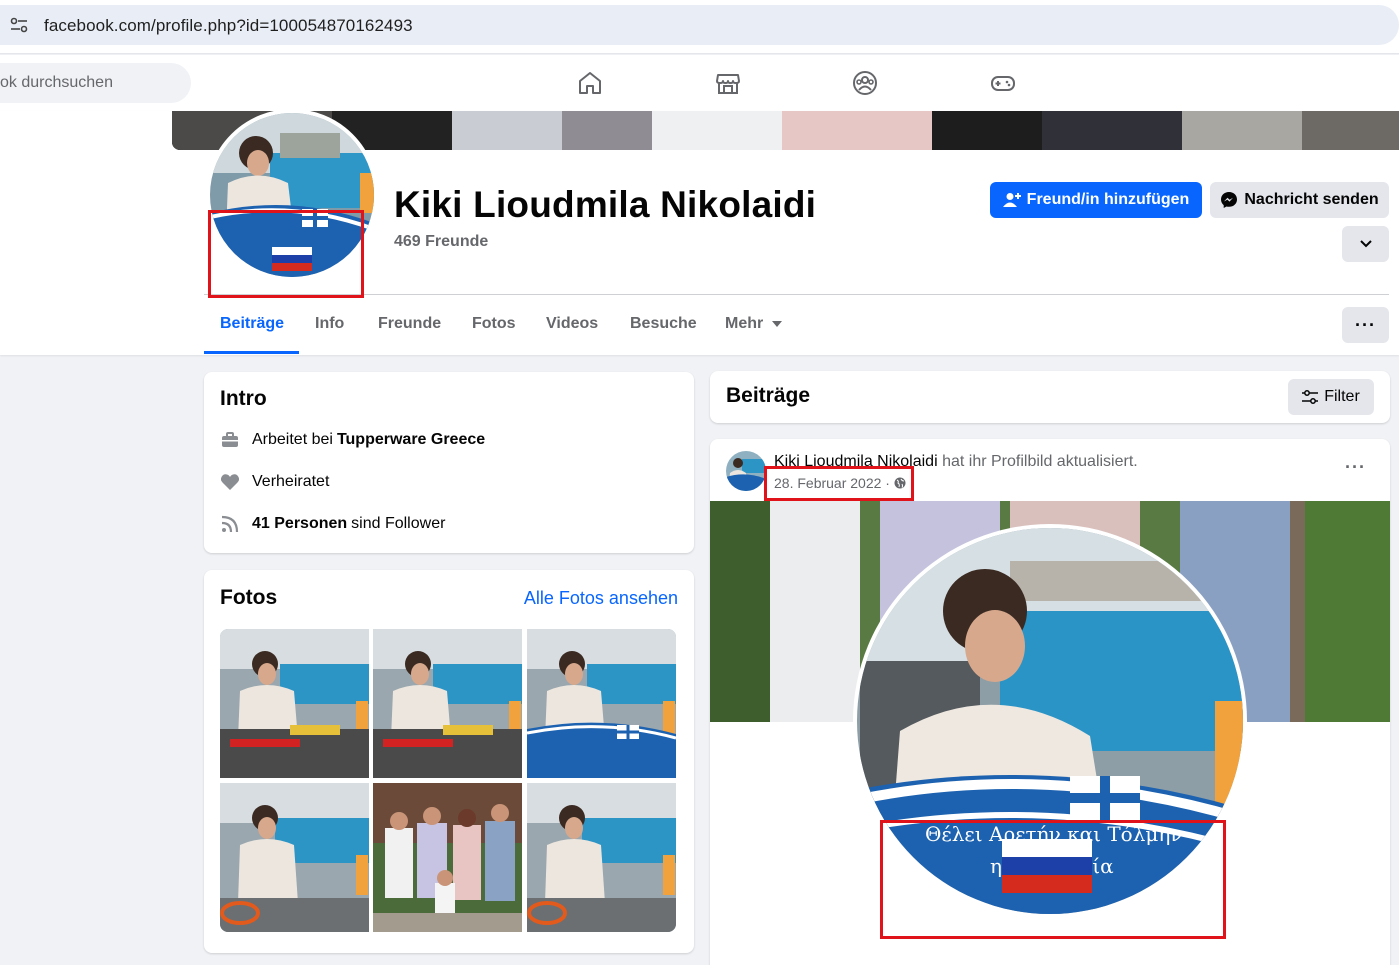 Image resolution: width=1399 pixels, height=965 pixels. I want to click on heart-icon, so click(230, 482).